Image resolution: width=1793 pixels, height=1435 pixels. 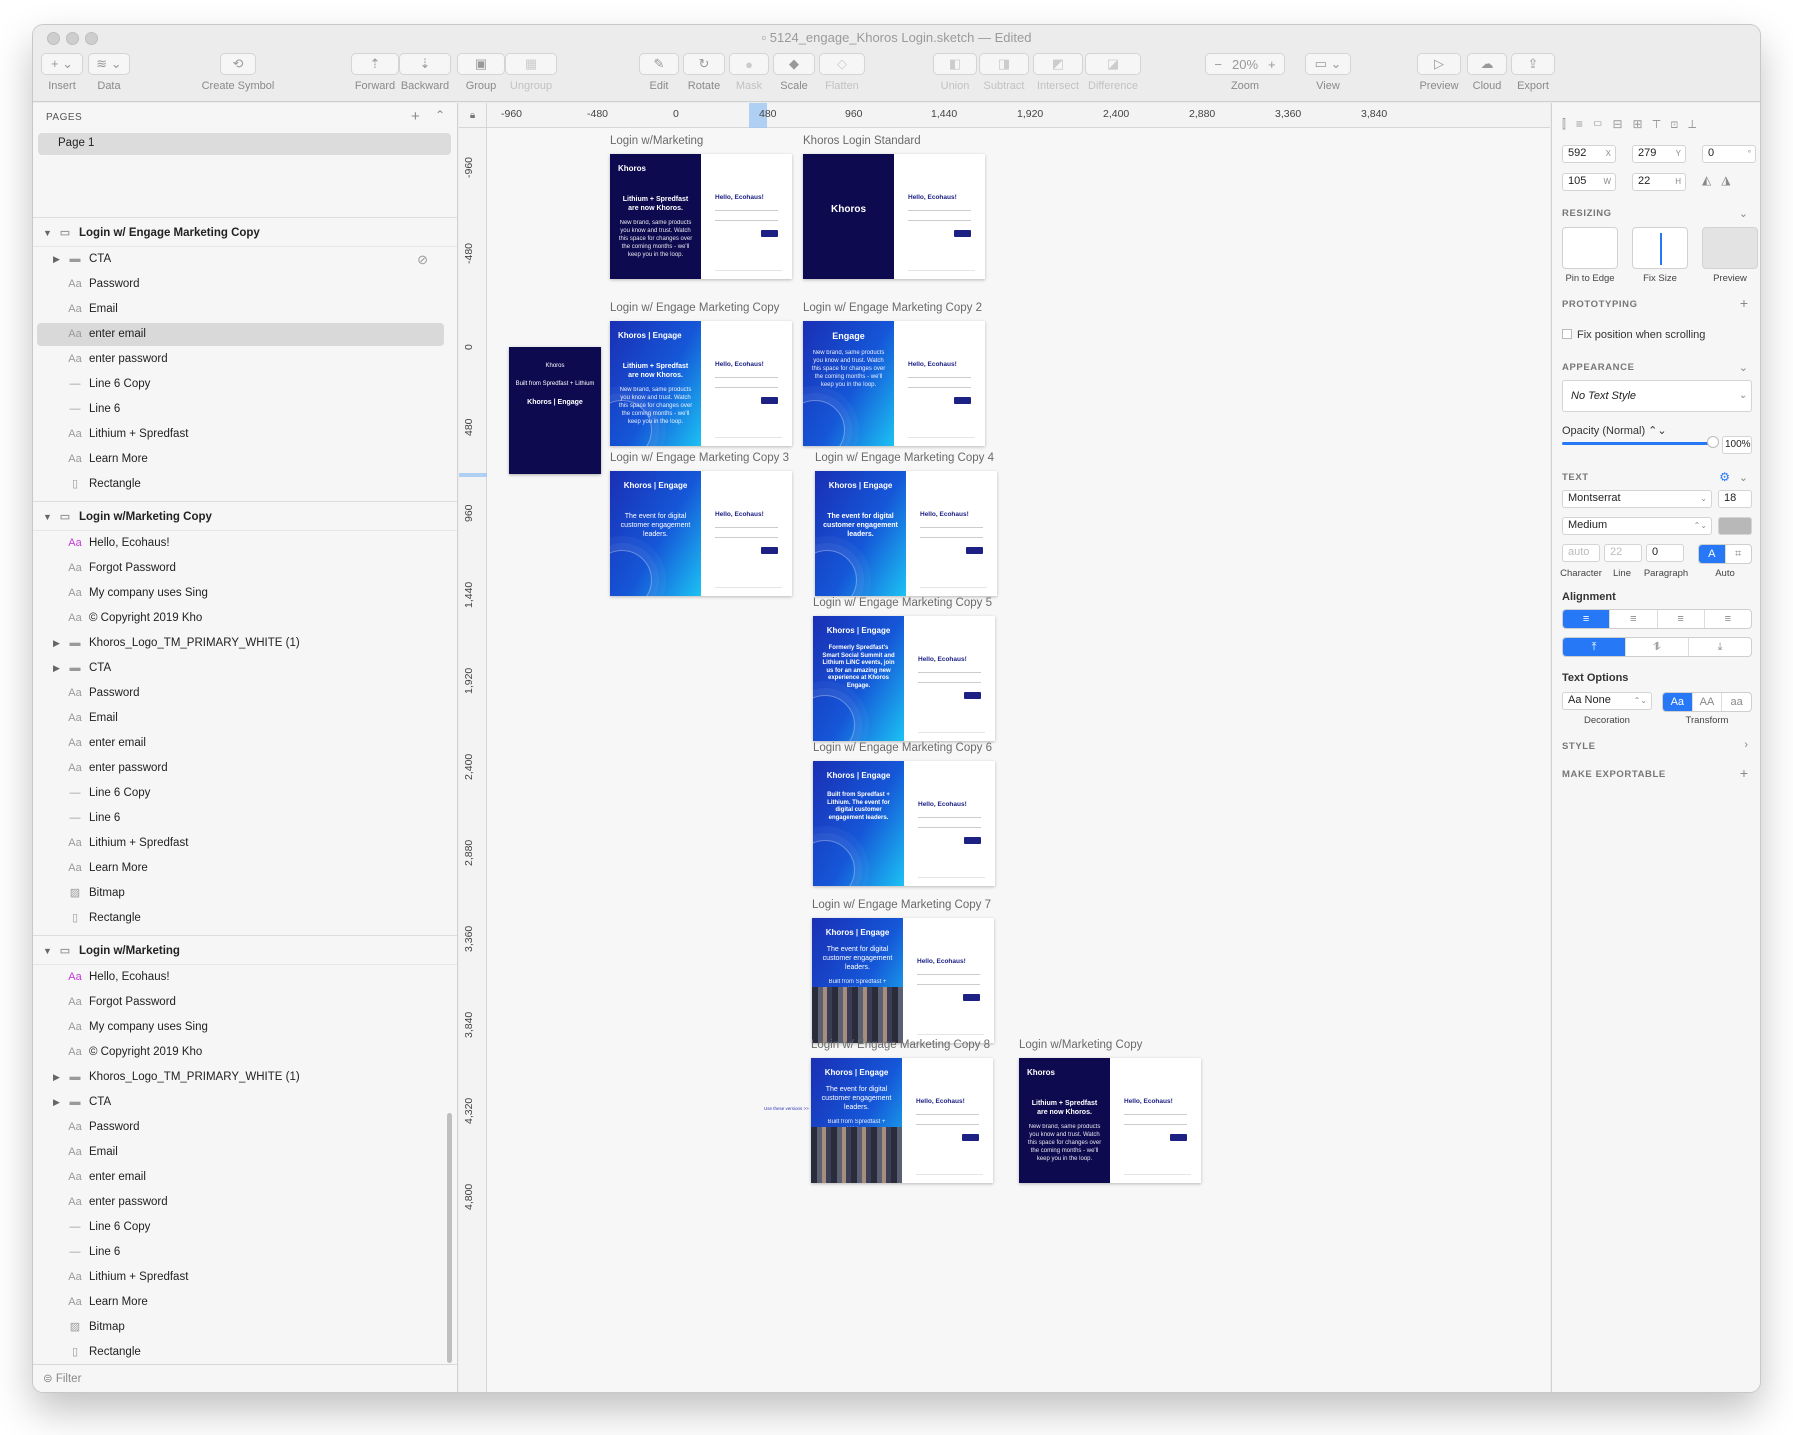 I want to click on layer-row: Aa enter password, so click(x=245, y=359).